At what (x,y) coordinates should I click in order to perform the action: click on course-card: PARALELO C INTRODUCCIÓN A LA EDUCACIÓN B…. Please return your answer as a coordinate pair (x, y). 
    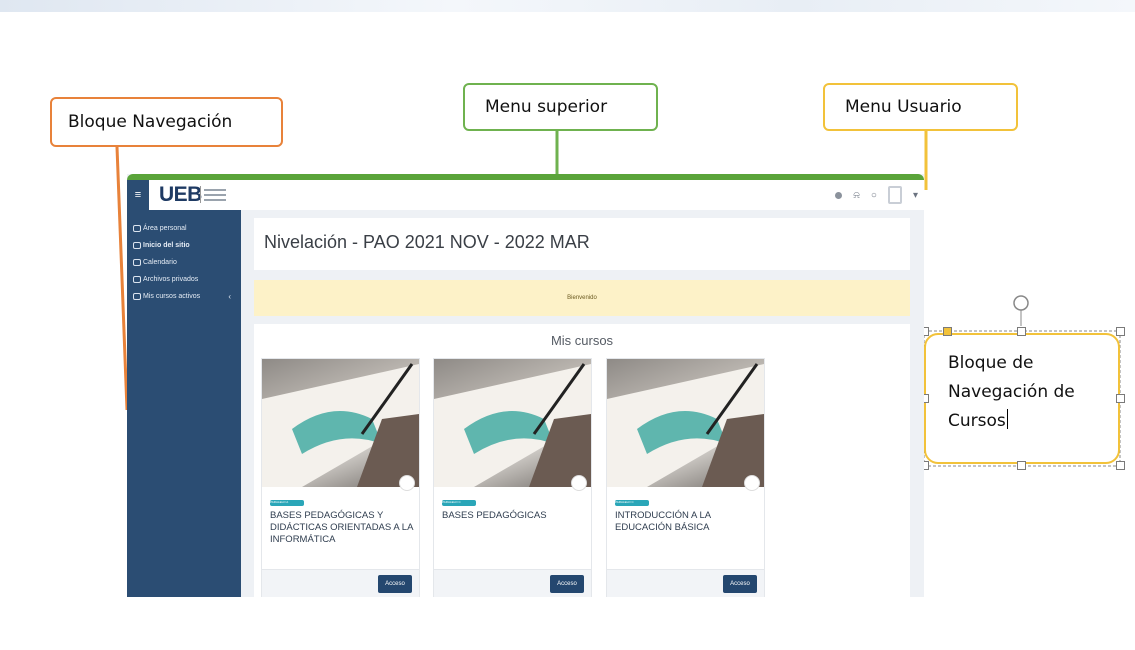
    Looking at the image, I should click on (685, 477).